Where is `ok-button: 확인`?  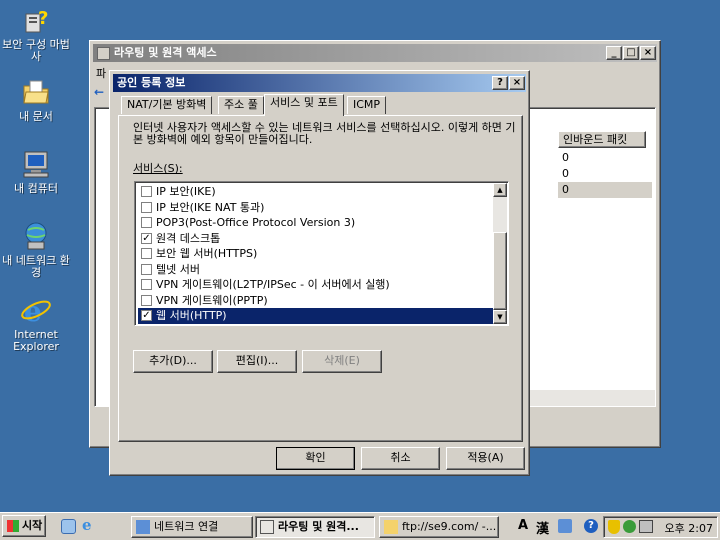
ok-button: 확인 is located at coordinates (315, 458).